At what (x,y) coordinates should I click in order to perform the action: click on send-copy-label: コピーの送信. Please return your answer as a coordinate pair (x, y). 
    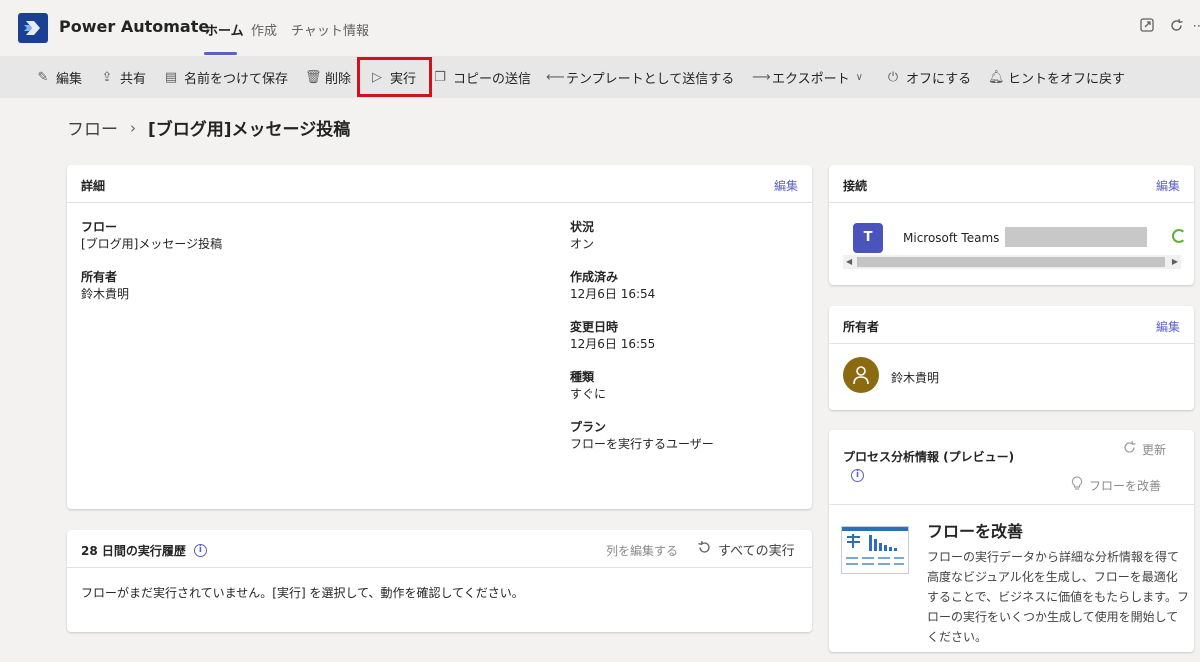
    Looking at the image, I should click on (492, 79).